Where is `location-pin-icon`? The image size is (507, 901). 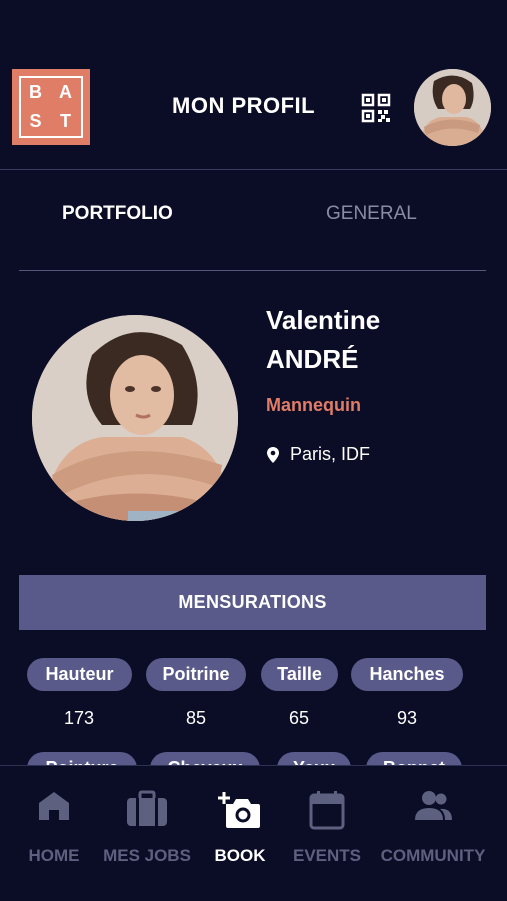 location-pin-icon is located at coordinates (273, 454).